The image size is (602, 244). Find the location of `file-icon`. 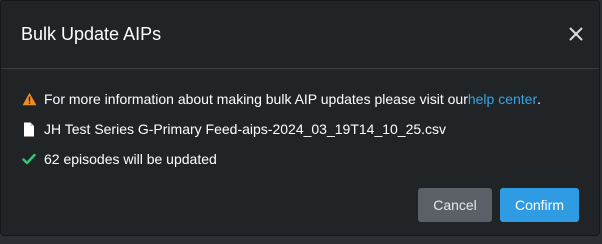

file-icon is located at coordinates (29, 129).